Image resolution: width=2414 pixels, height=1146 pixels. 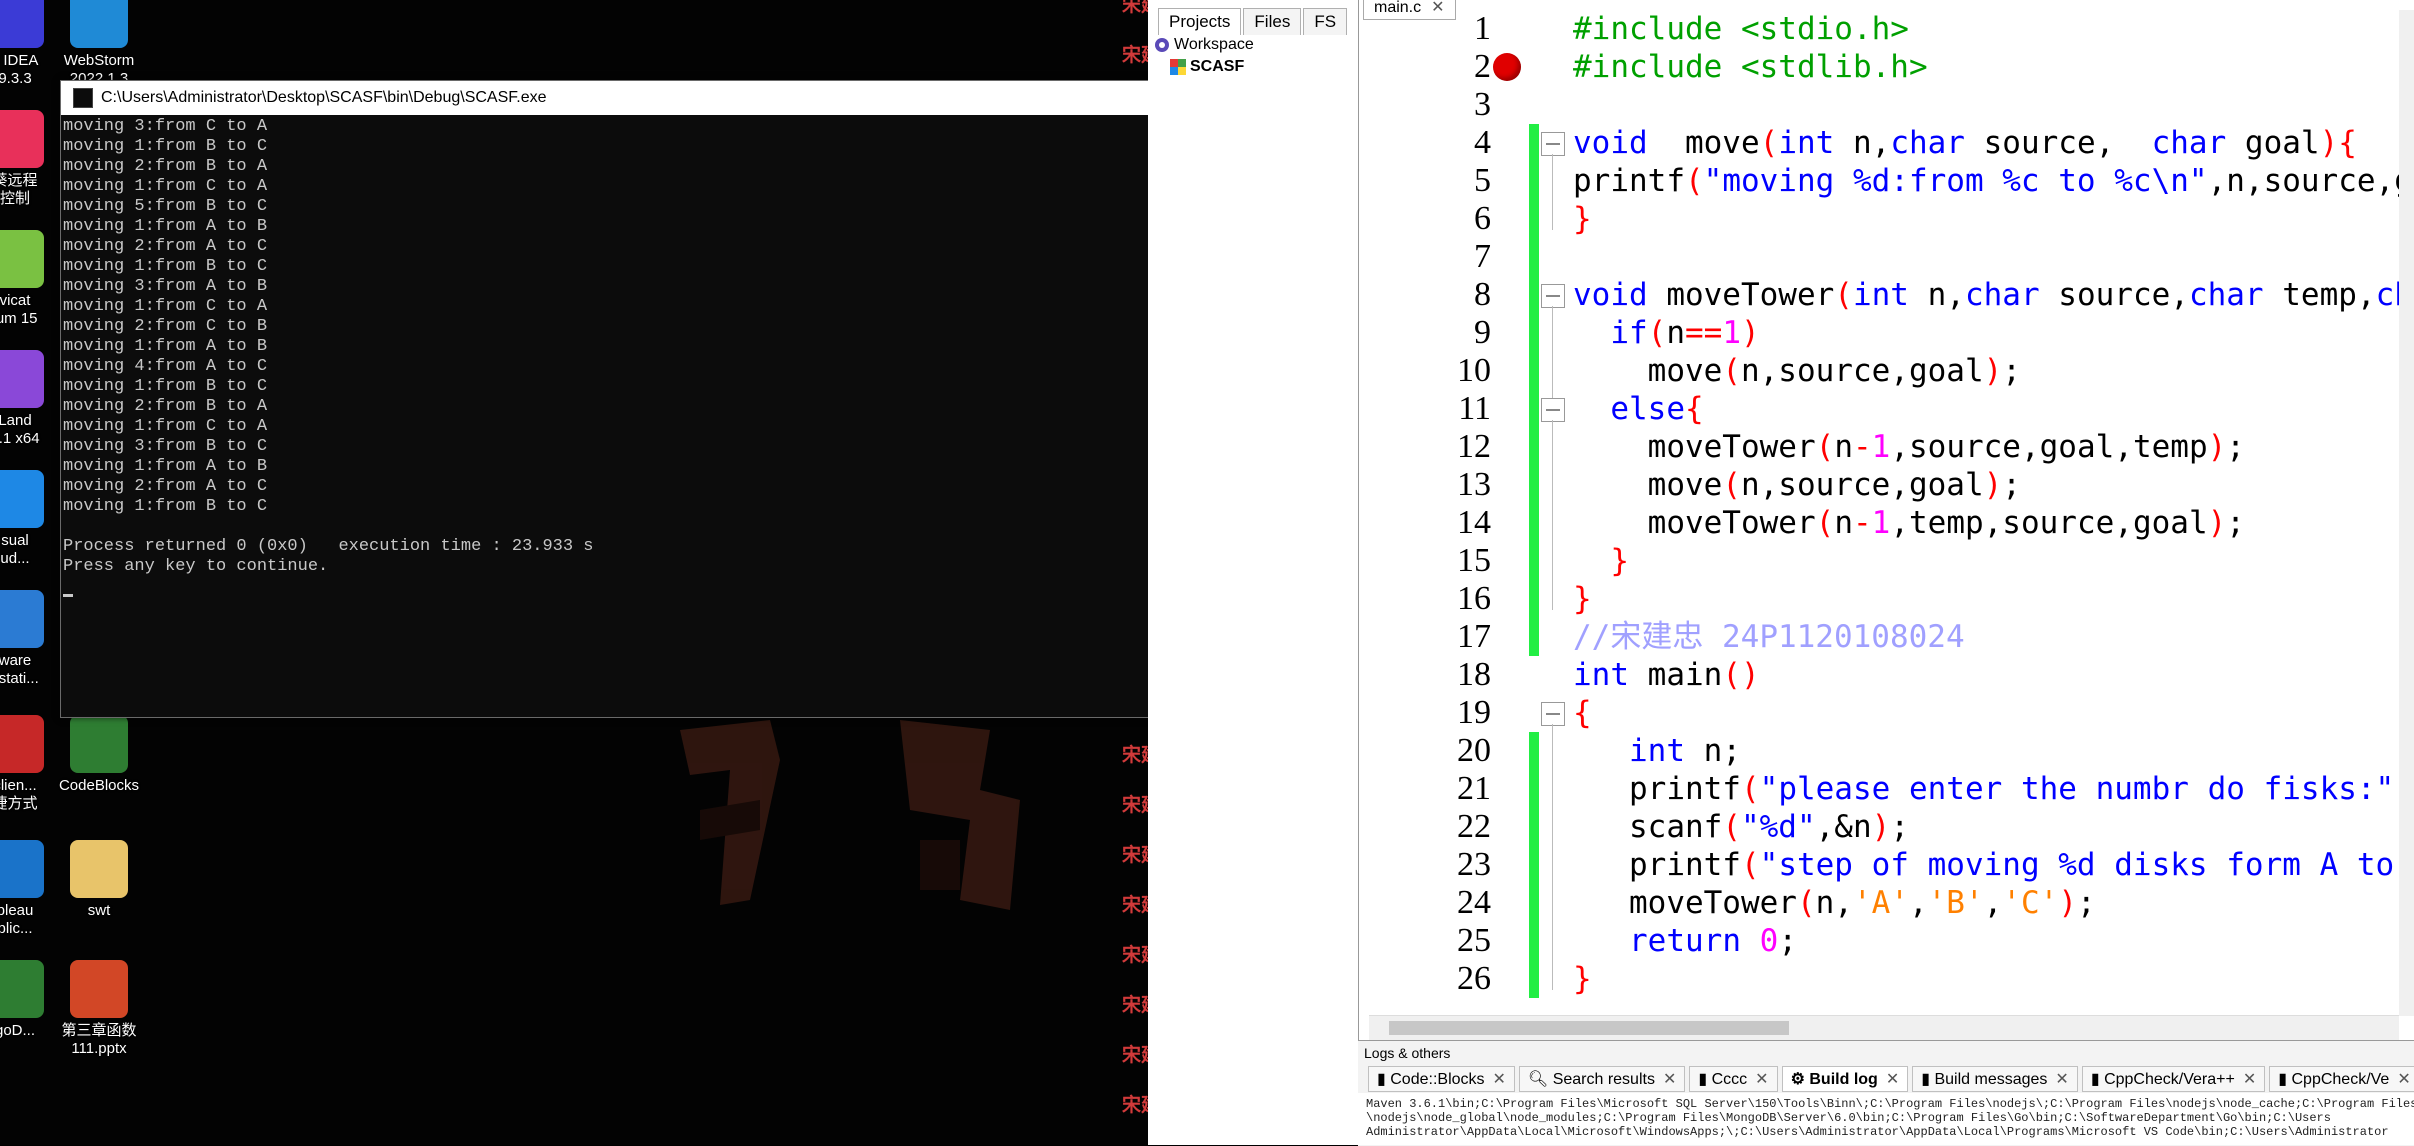 What do you see at coordinates (1474, 788) in the screenshot?
I see `line-number: 21` at bounding box center [1474, 788].